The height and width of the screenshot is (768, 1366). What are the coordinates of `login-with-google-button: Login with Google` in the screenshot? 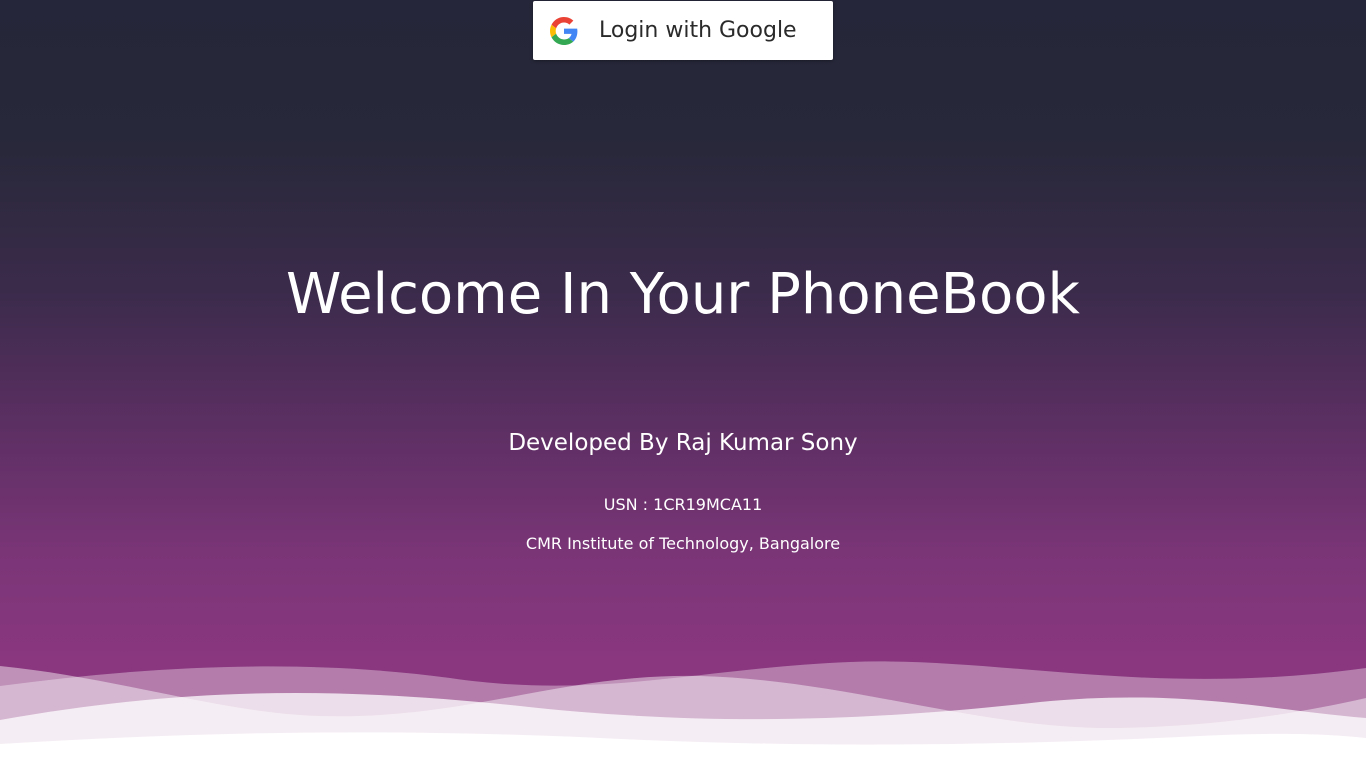 It's located at (683, 30).